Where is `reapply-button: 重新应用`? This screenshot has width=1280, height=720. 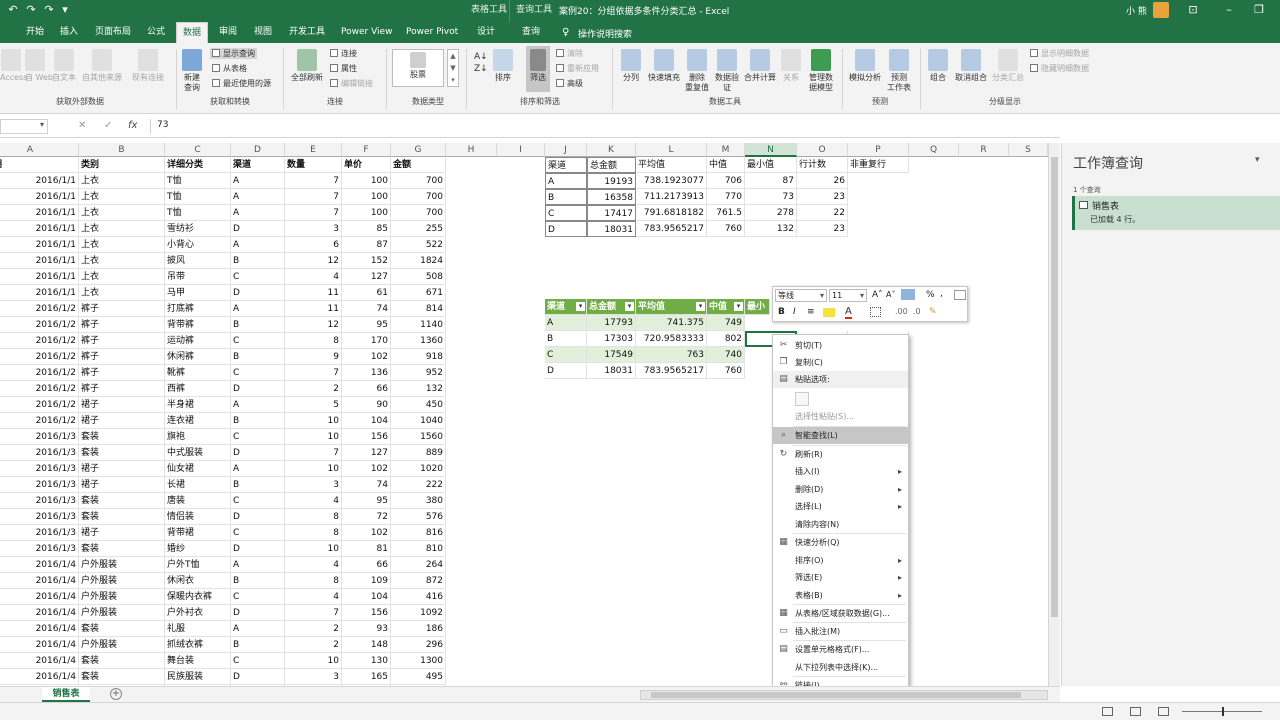
reapply-button: 重新应用 is located at coordinates (577, 68).